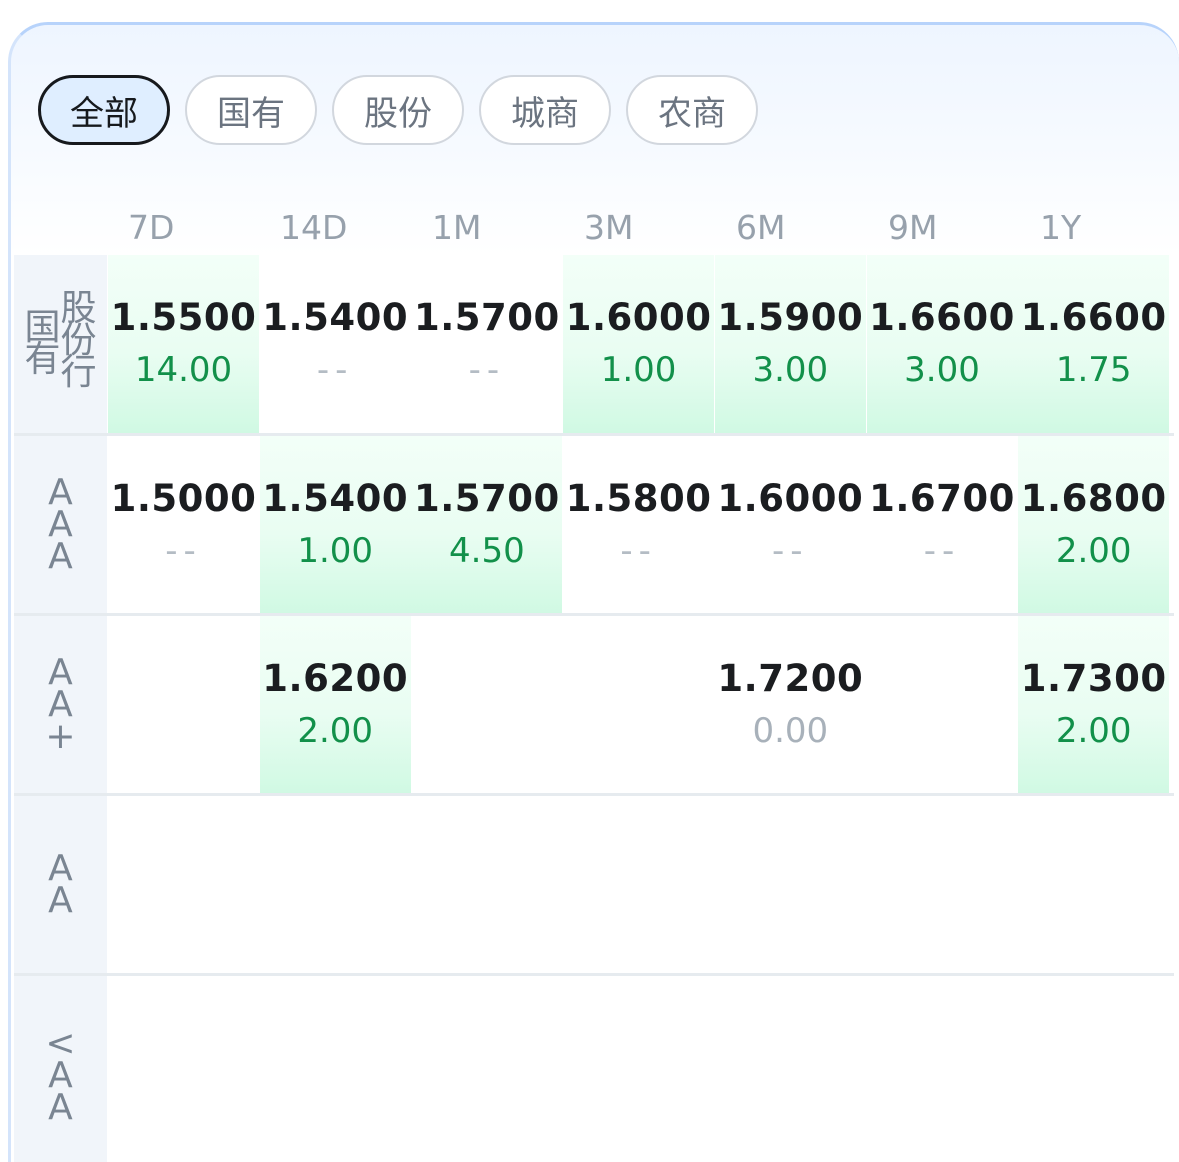 The height and width of the screenshot is (1162, 1179). Describe the element at coordinates (314, 227) in the screenshot. I see `column-header-14d: 14D` at that location.